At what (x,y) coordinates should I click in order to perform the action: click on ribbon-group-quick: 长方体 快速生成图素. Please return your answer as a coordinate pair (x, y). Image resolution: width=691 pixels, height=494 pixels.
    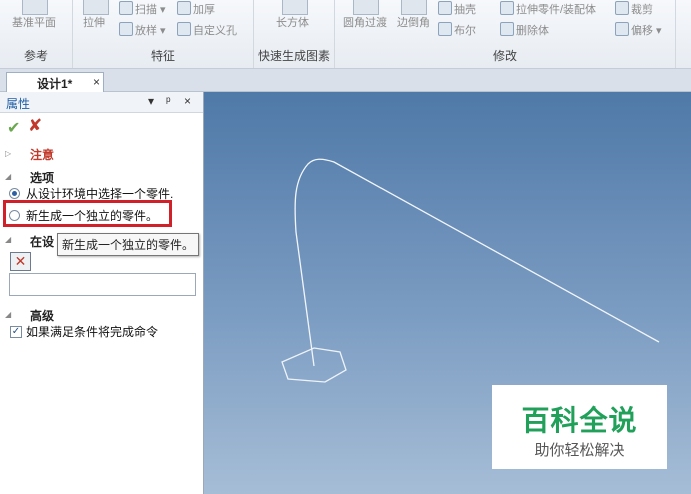
    Looking at the image, I should click on (294, 34).